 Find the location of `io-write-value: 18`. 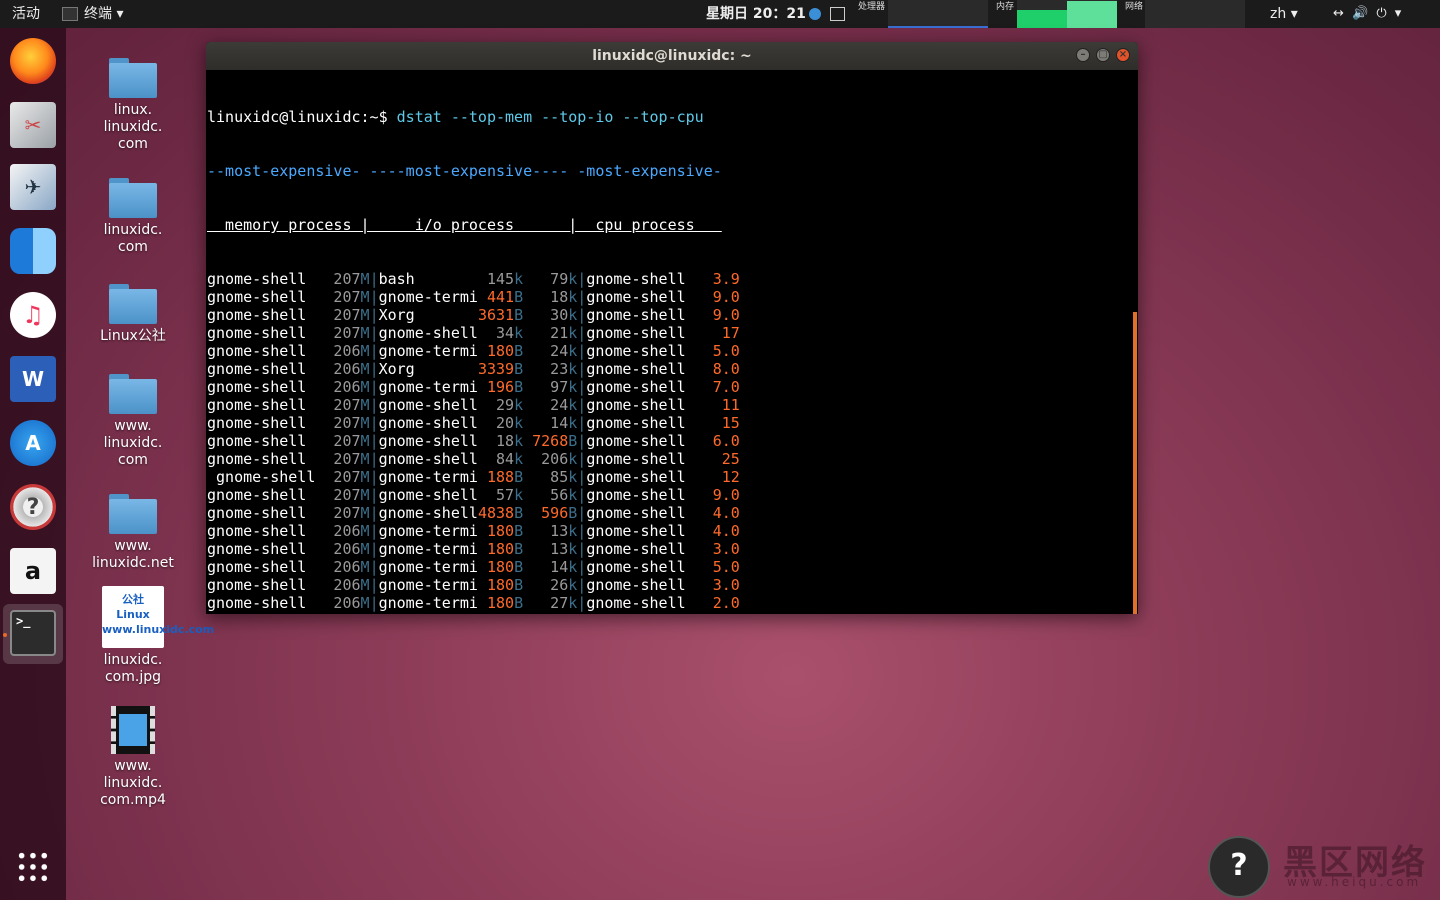

io-write-value: 18 is located at coordinates (546, 297).